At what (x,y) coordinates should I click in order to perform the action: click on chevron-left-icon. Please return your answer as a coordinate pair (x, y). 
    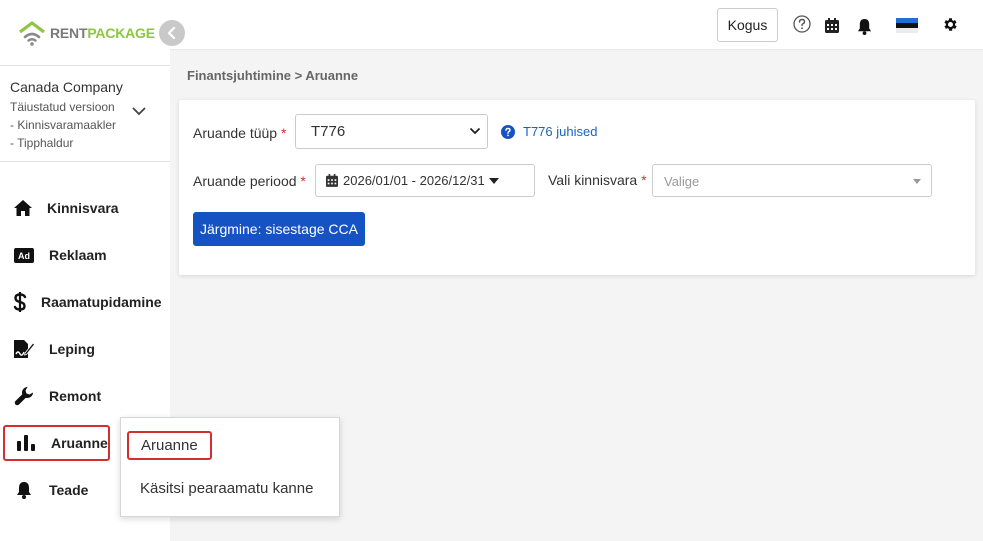
    Looking at the image, I should click on (171, 33).